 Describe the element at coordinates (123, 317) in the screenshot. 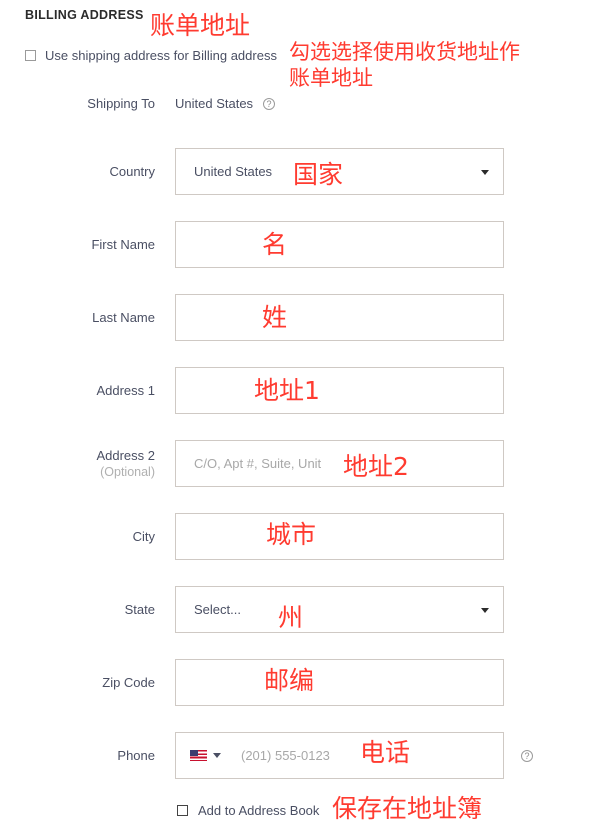

I see `field-label-last-name: Last Name` at that location.